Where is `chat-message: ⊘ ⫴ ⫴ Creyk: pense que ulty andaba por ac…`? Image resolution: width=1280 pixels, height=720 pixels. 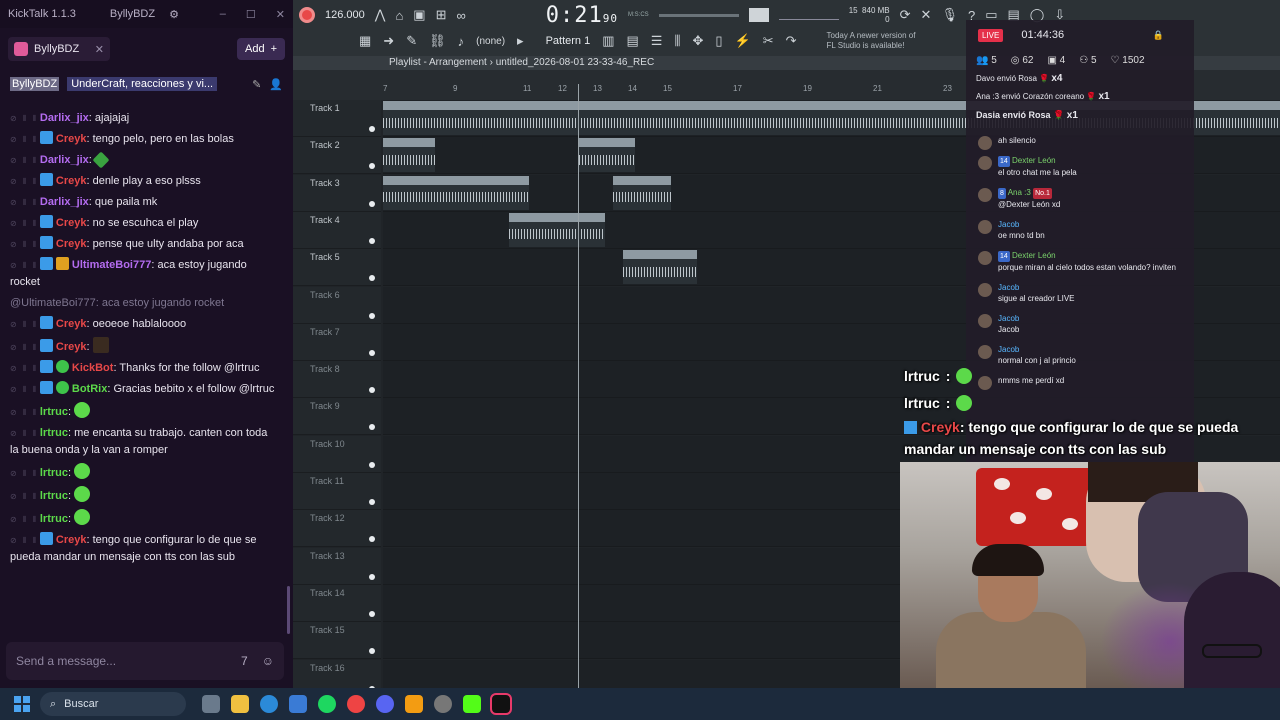 chat-message: ⊘ ⫴ ⫴ Creyk: pense que ulty andaba por ac… is located at coordinates (143, 244).